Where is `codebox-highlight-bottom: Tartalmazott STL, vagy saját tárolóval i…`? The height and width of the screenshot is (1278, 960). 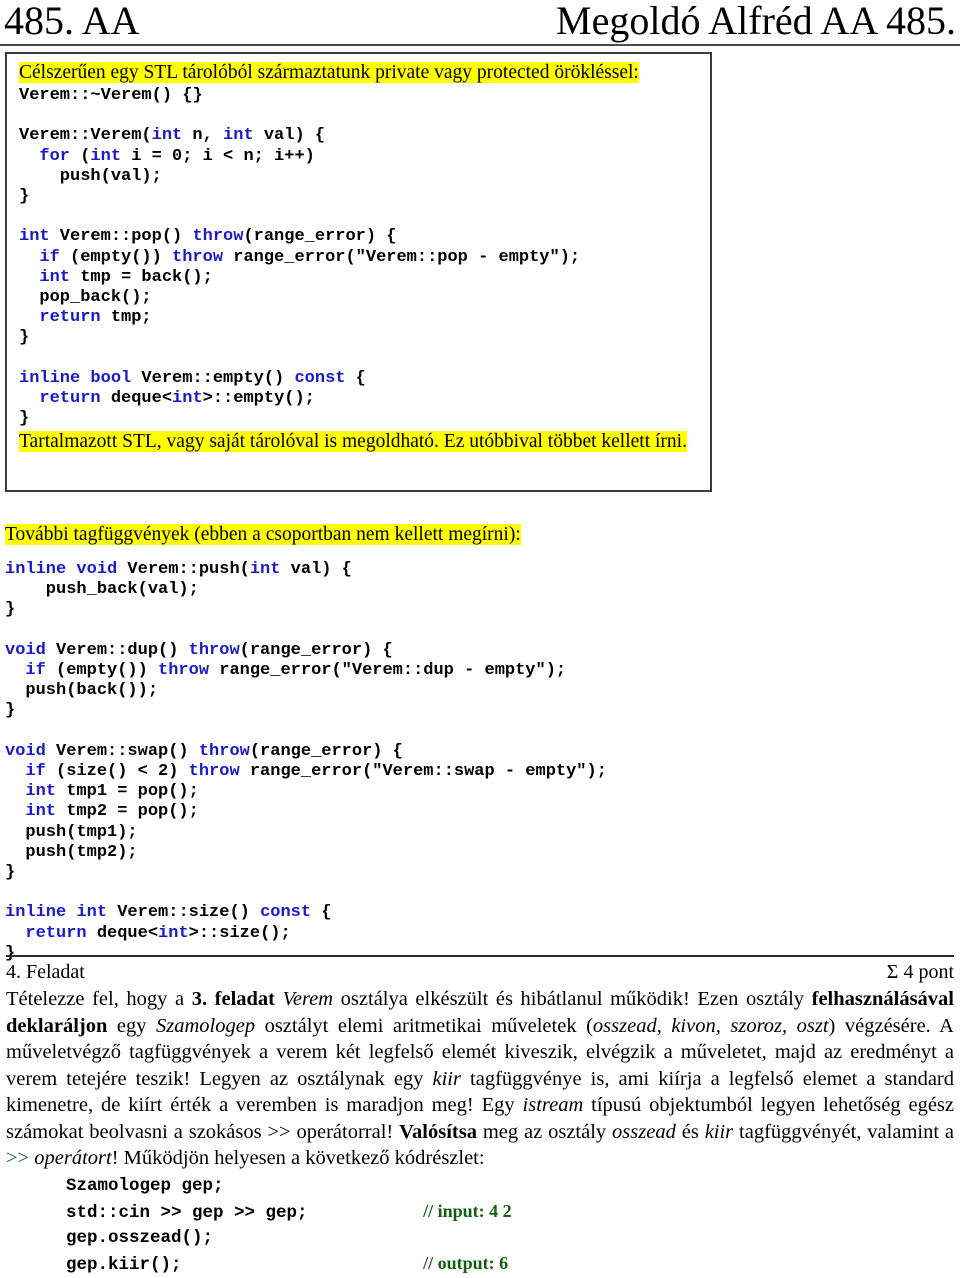
codebox-highlight-bottom: Tartalmazott STL, vagy saját tárolóval i… is located at coordinates (353, 442).